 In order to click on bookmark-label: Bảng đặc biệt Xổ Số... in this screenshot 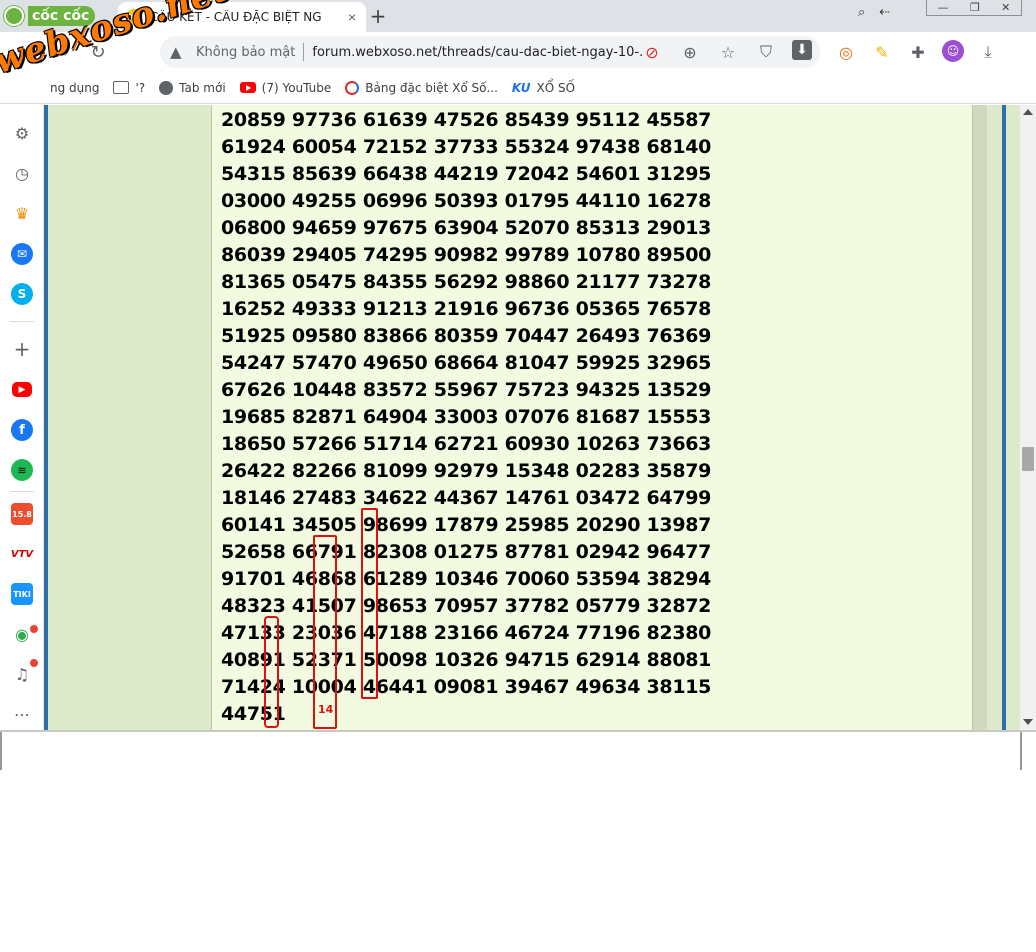, I will do `click(431, 87)`.